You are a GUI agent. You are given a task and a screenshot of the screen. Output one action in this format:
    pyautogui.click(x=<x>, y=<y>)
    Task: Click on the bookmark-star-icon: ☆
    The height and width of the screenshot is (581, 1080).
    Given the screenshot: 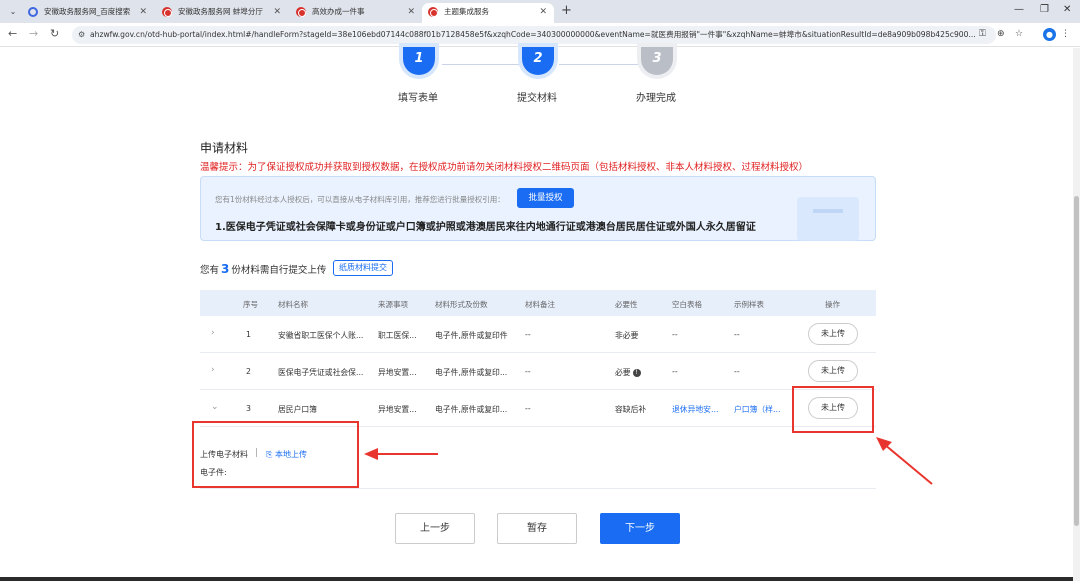 What is the action you would take?
    pyautogui.click(x=1019, y=34)
    